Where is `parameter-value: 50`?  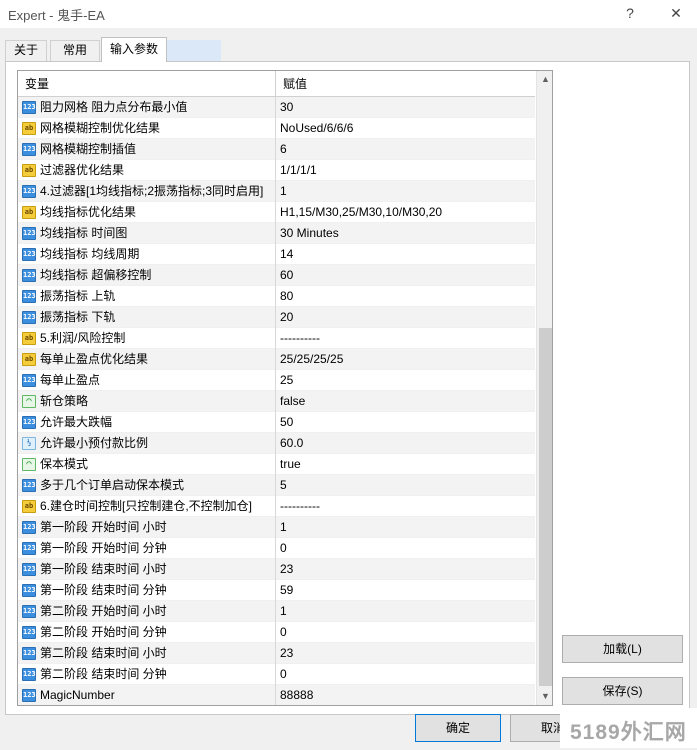 parameter-value: 50 is located at coordinates (405, 422).